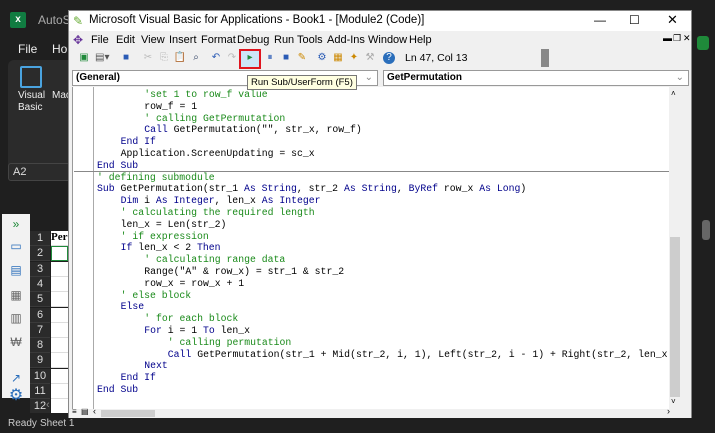  Describe the element at coordinates (156, 130) in the screenshot. I see `code-keyword: Call` at that location.